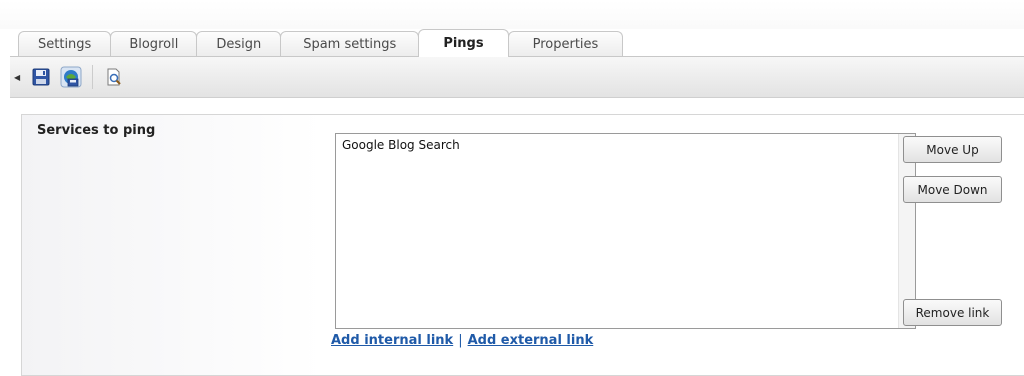 This screenshot has width=1024, height=376. Describe the element at coordinates (239, 44) in the screenshot. I see `tab-design: Design` at that location.